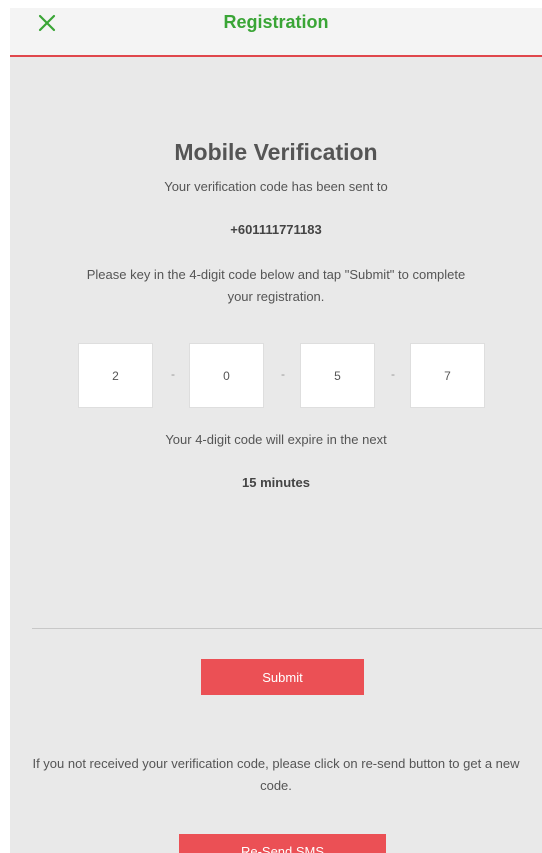  Describe the element at coordinates (115, 375) in the screenshot. I see `code-digit-1: 2` at that location.